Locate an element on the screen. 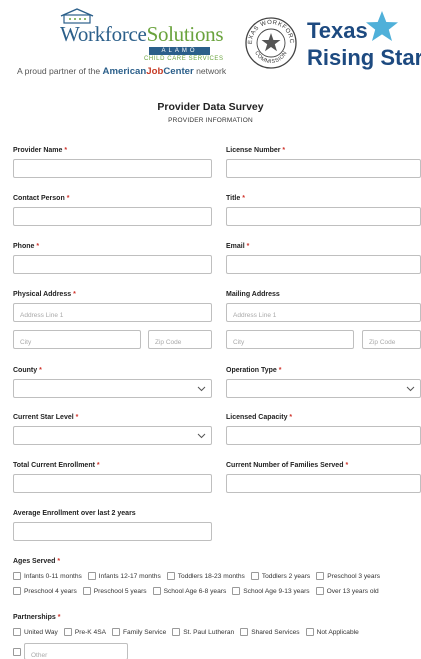 The width and height of the screenshot is (421, 659). partnership-checkbox: St. Paul Lutheran is located at coordinates (206, 632).